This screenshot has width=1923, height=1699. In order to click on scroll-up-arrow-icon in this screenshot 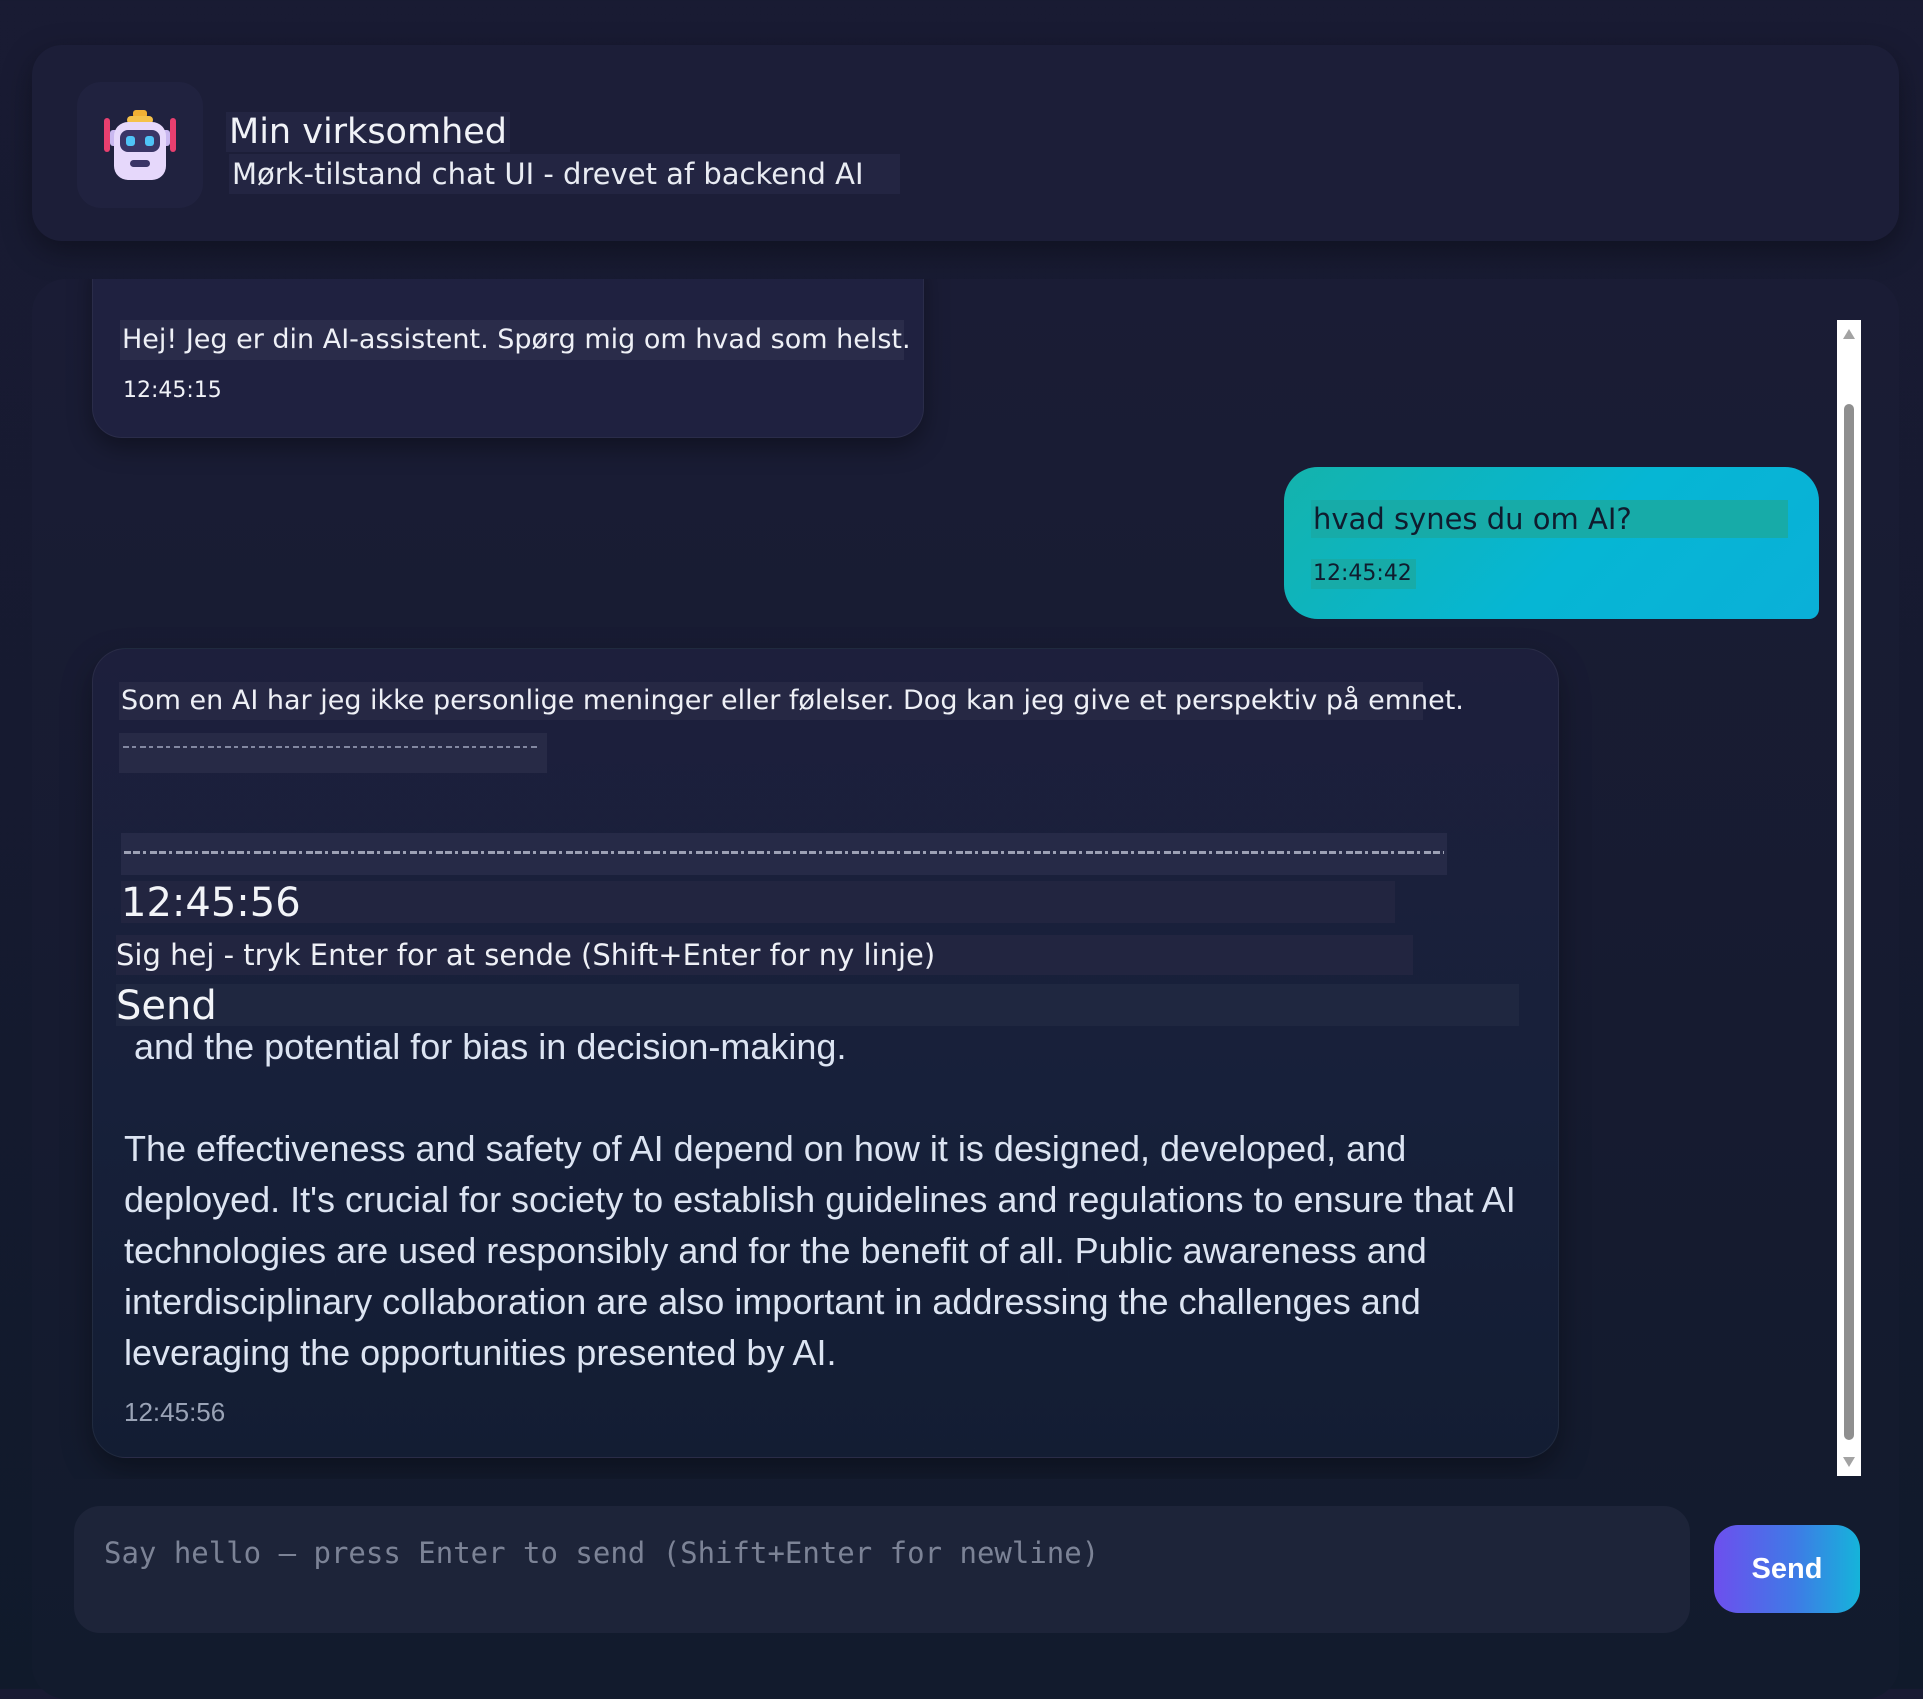, I will do `click(1849, 334)`.